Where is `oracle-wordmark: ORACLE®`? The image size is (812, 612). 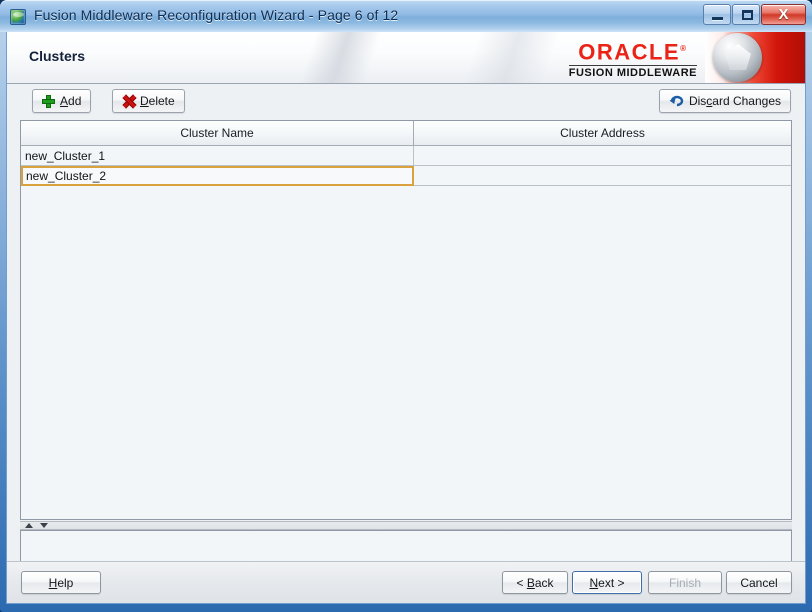 oracle-wordmark: ORACLE® is located at coordinates (633, 50).